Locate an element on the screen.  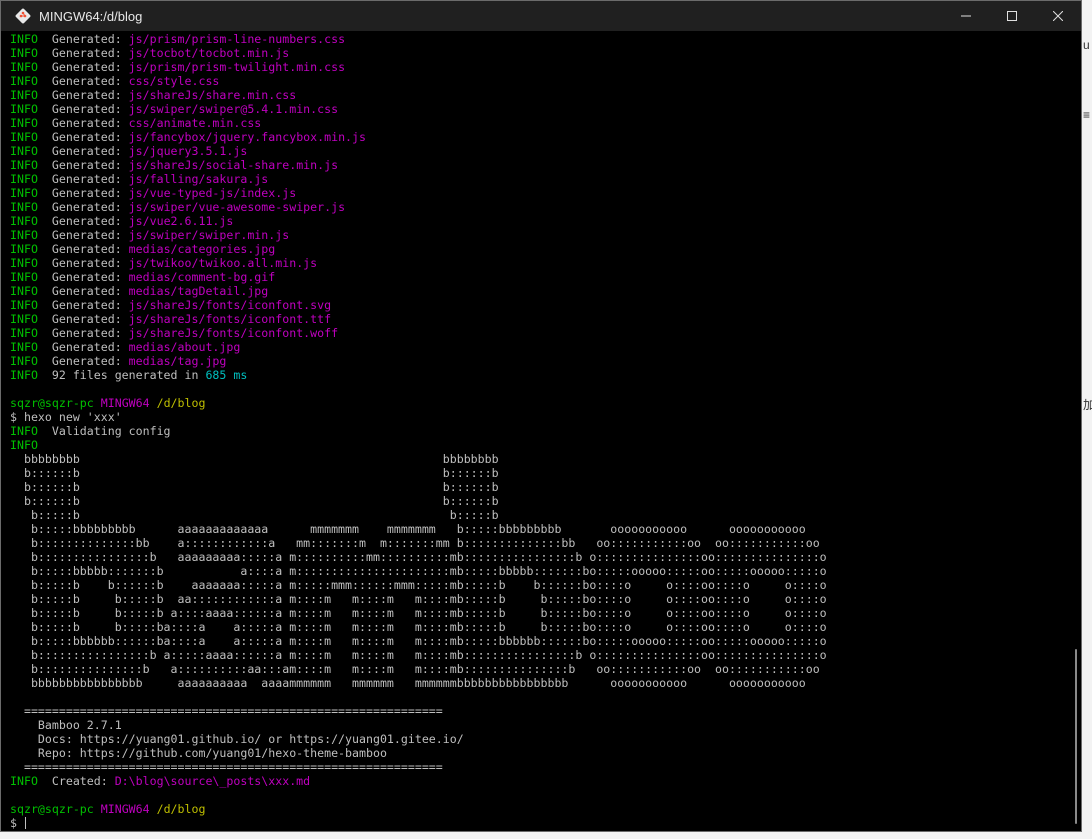
maximize-button is located at coordinates (1012, 16).